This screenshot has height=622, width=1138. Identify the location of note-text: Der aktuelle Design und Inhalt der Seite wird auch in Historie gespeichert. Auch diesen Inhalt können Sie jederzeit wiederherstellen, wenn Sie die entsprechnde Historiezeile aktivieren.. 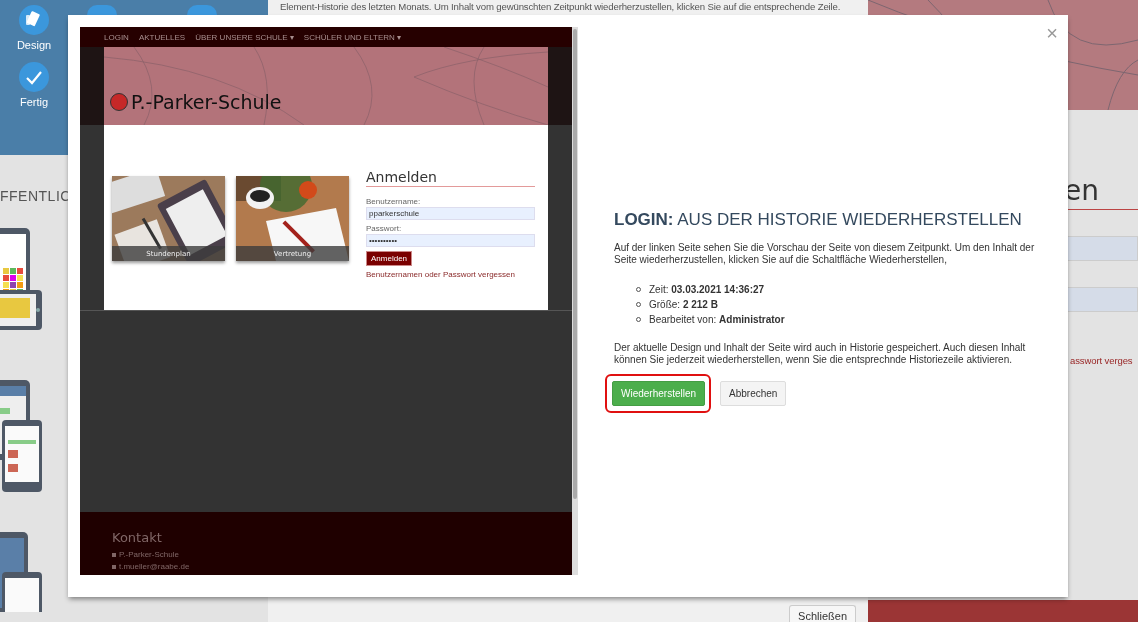
(820, 354).